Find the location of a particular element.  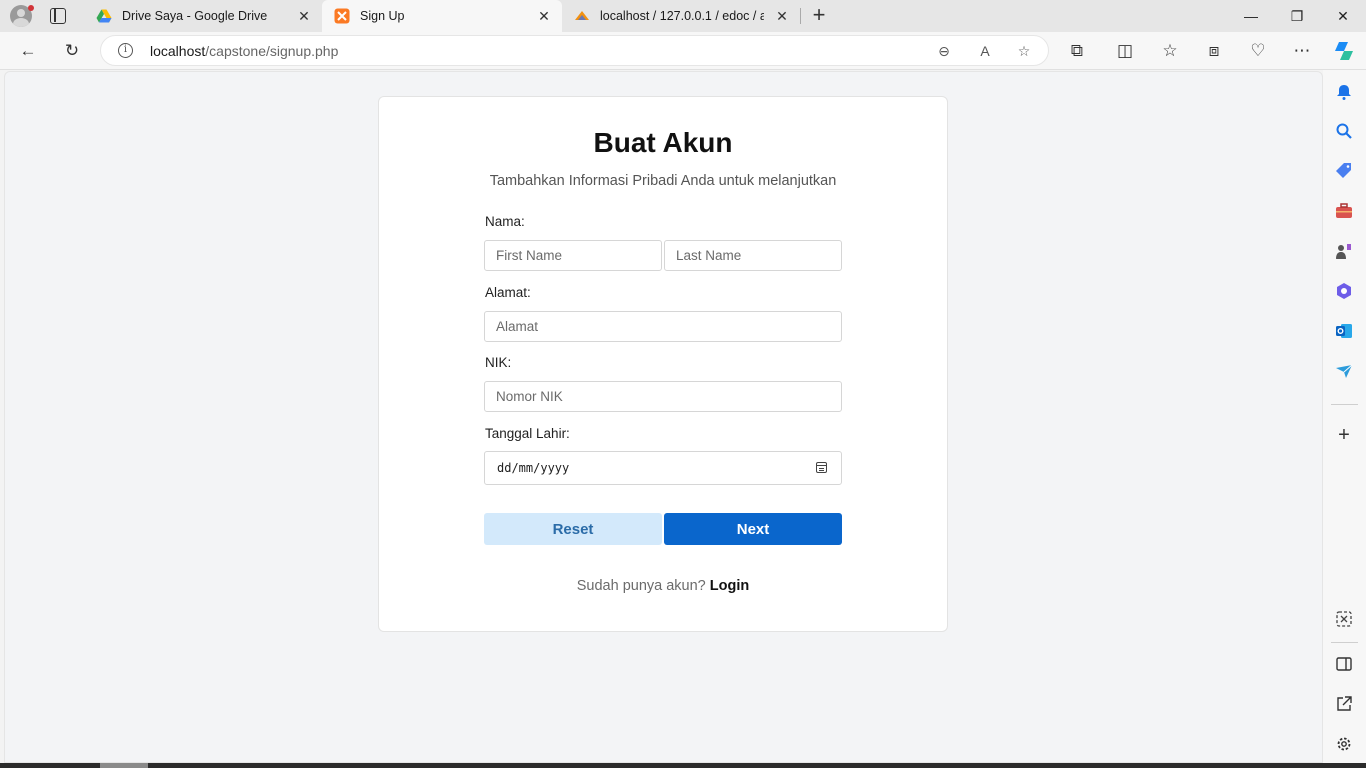

split-screen-icon: ◫ is located at coordinates (1125, 51).